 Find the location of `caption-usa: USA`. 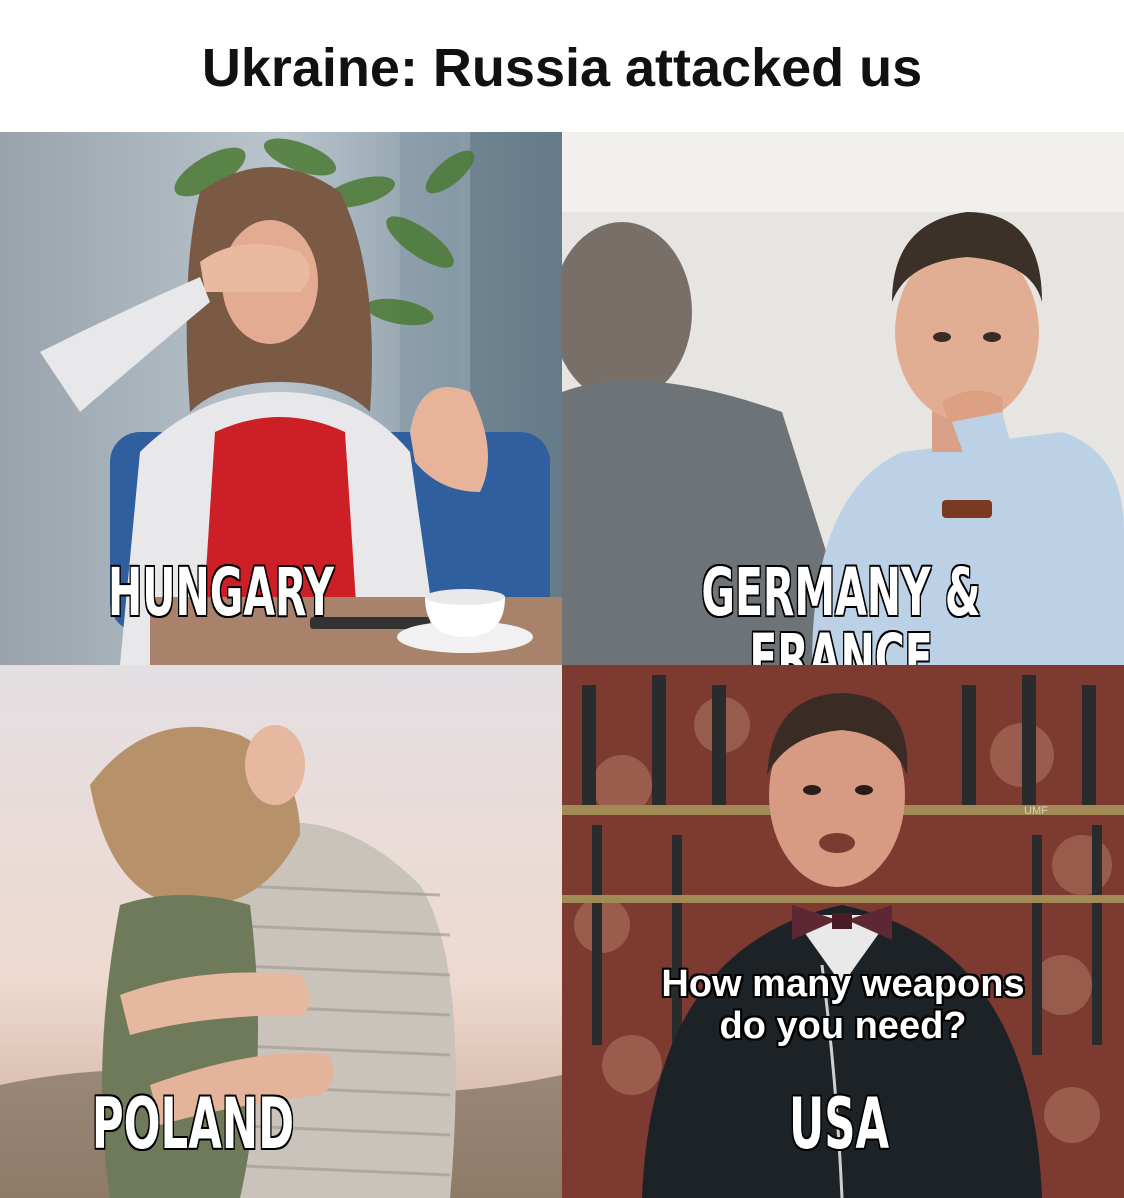

caption-usa: USA is located at coordinates (839, 1124).